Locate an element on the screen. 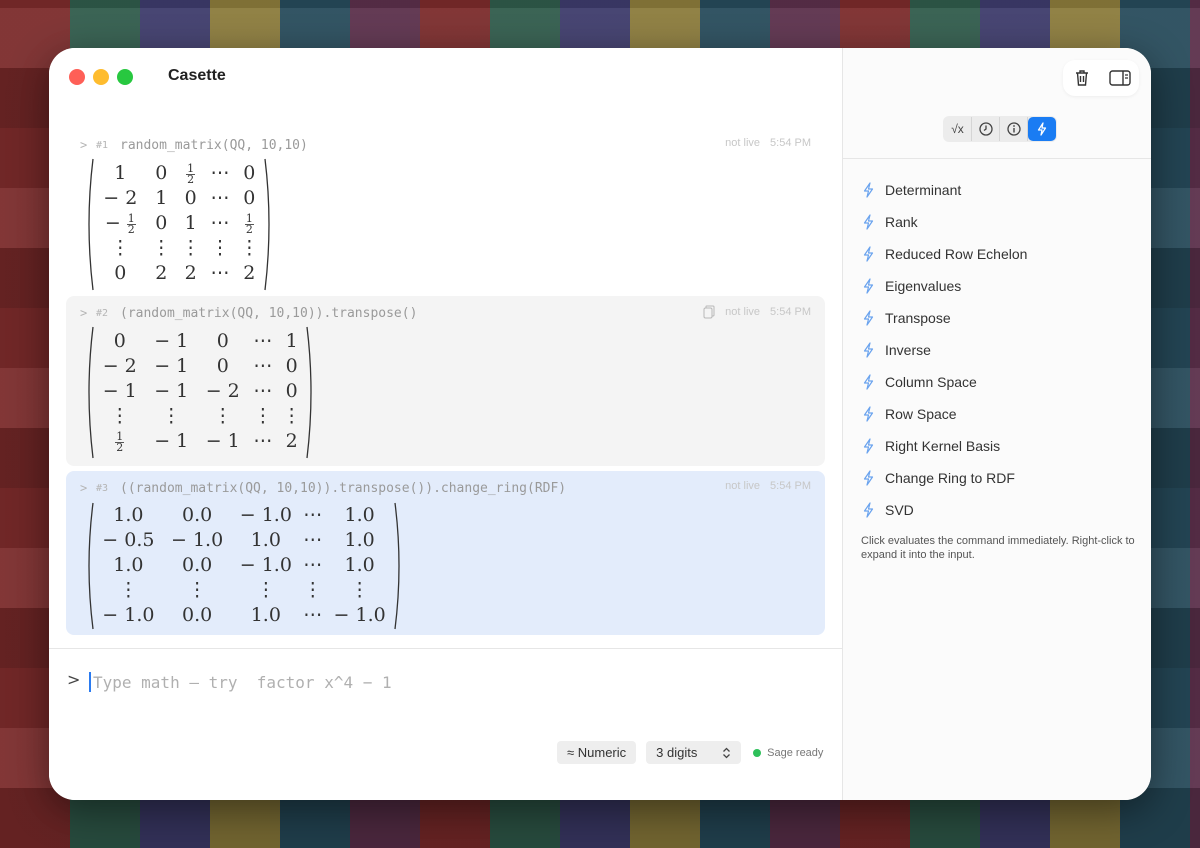  quick-action-row-space: Row Space is located at coordinates (1003, 414).